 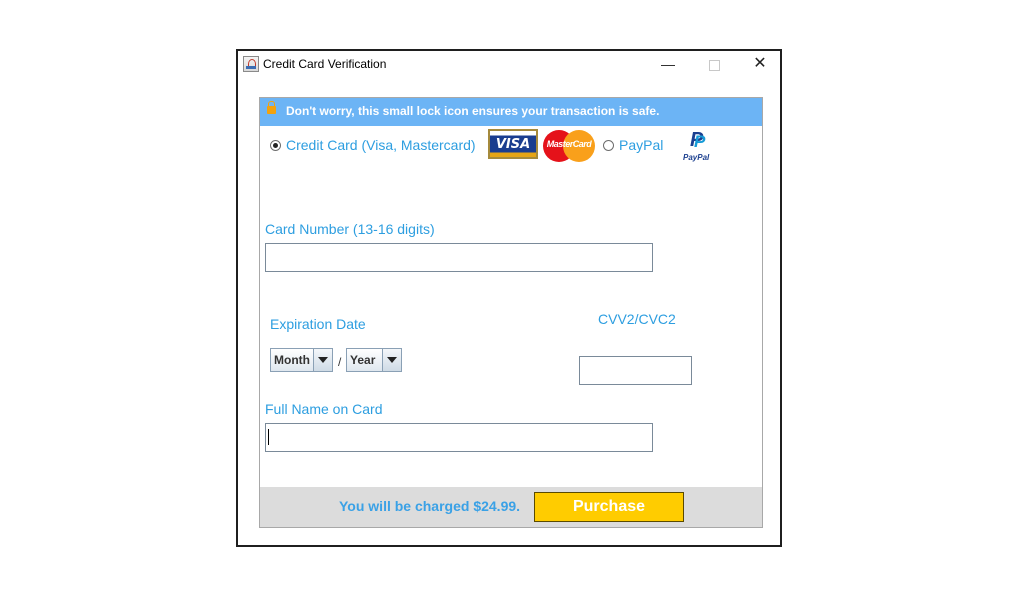 What do you see at coordinates (459, 437) in the screenshot?
I see `full-name-input` at bounding box center [459, 437].